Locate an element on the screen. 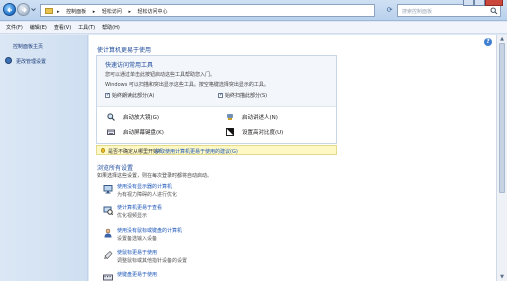 This screenshot has height=281, width=507. refresh-button: ⟳ is located at coordinates (389, 10).